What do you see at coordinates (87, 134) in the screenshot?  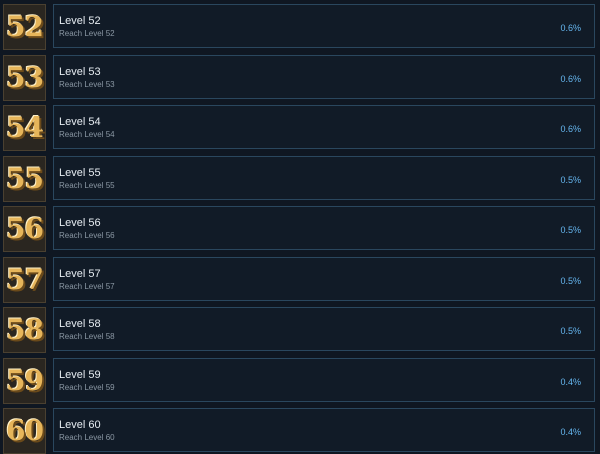 I see `achievement-description: Reach Level 54` at bounding box center [87, 134].